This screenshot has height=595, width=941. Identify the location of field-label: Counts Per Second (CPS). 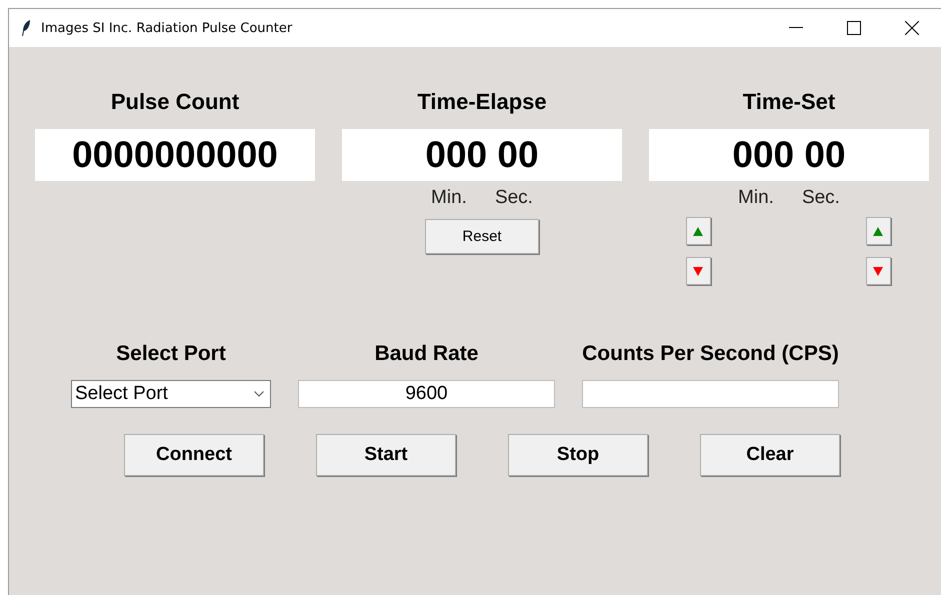
(710, 354).